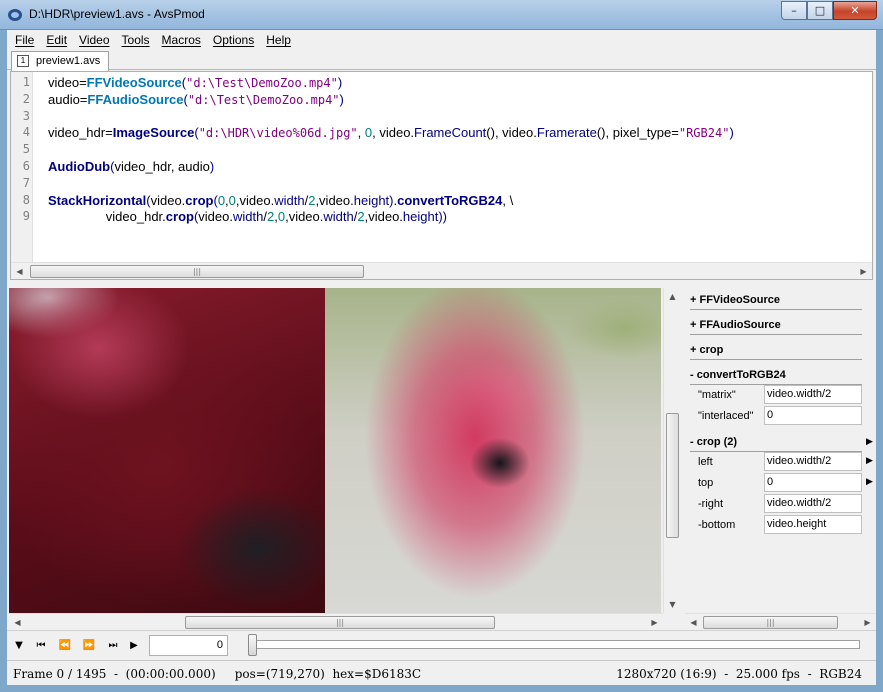 Image resolution: width=883 pixels, height=692 pixels. Describe the element at coordinates (776, 326) in the screenshot. I see `group-ffaudiosource: + FFAudioSource` at that location.